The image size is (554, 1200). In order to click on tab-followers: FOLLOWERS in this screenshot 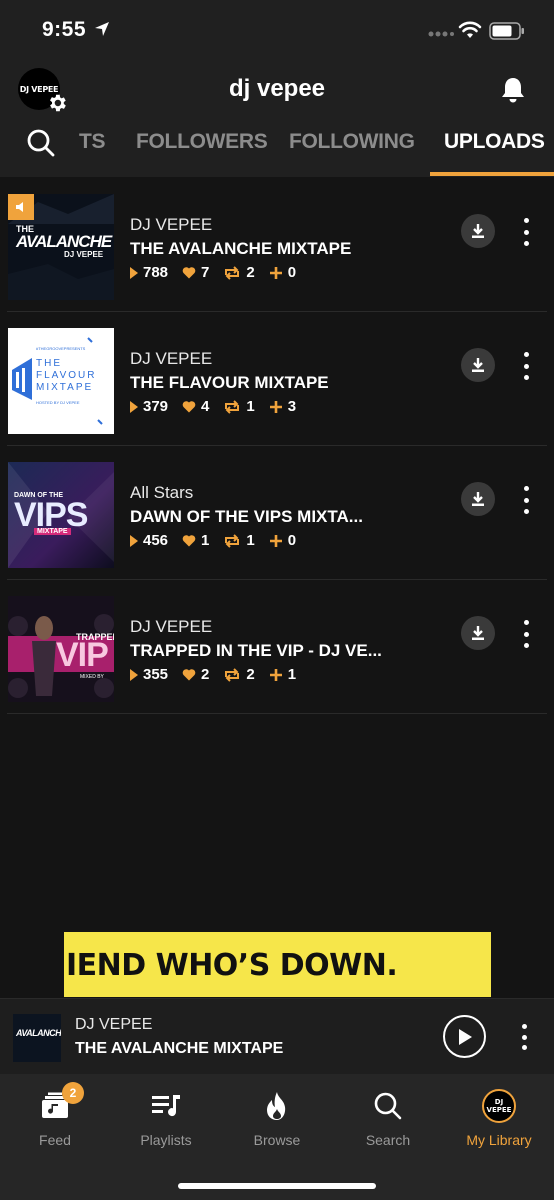, I will do `click(202, 142)`.